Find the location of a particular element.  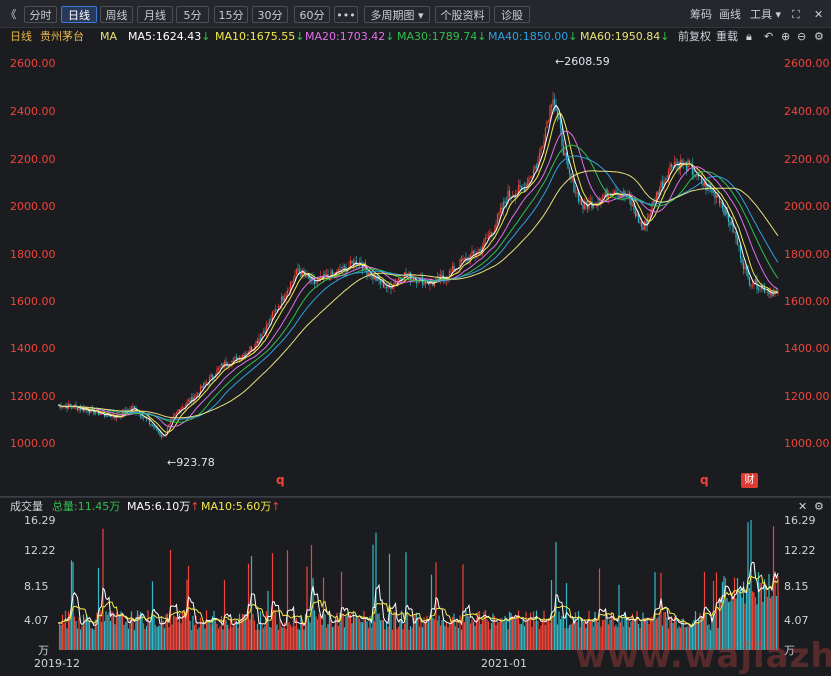

low-annotation: ←923.78 is located at coordinates (191, 462).